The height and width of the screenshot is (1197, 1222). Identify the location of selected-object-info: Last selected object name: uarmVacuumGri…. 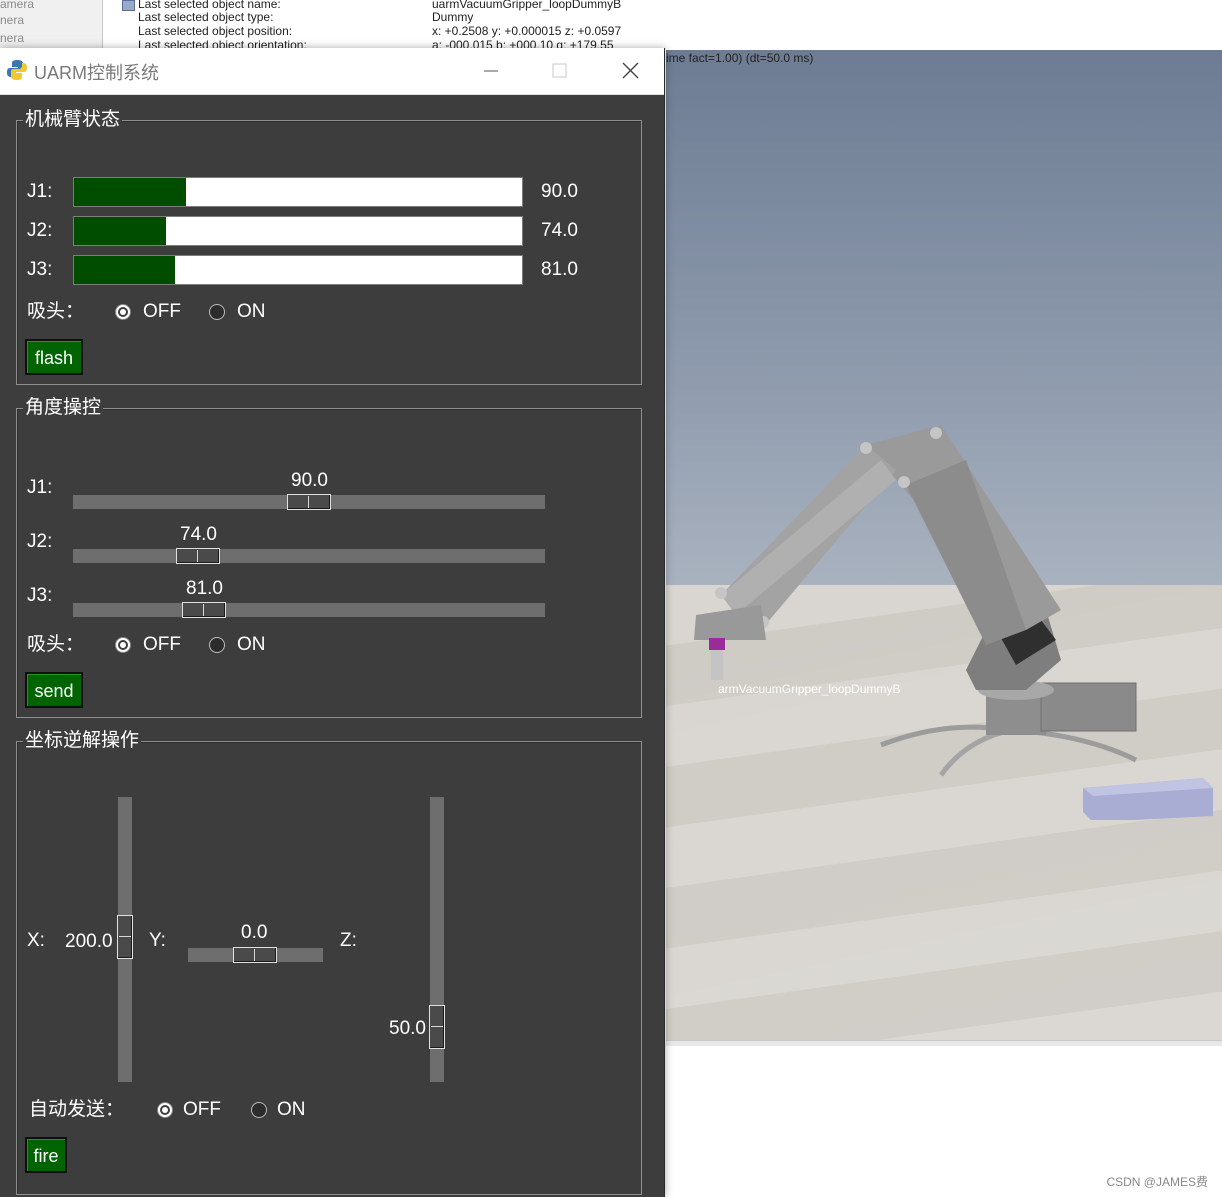
(402, 26).